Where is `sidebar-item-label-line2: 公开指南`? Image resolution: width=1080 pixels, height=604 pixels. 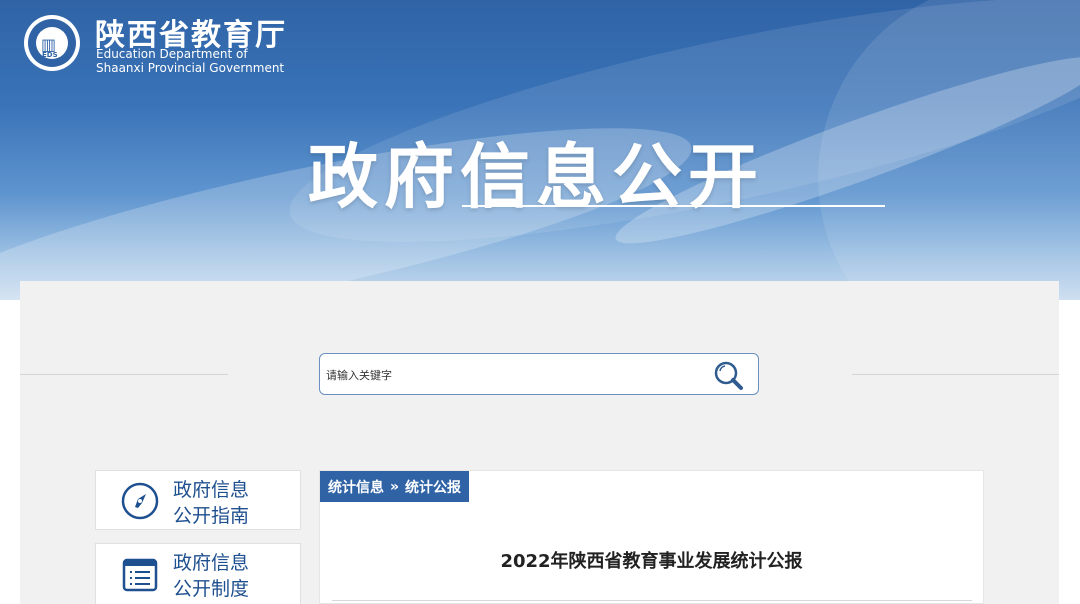 sidebar-item-label-line2: 公开指南 is located at coordinates (211, 516).